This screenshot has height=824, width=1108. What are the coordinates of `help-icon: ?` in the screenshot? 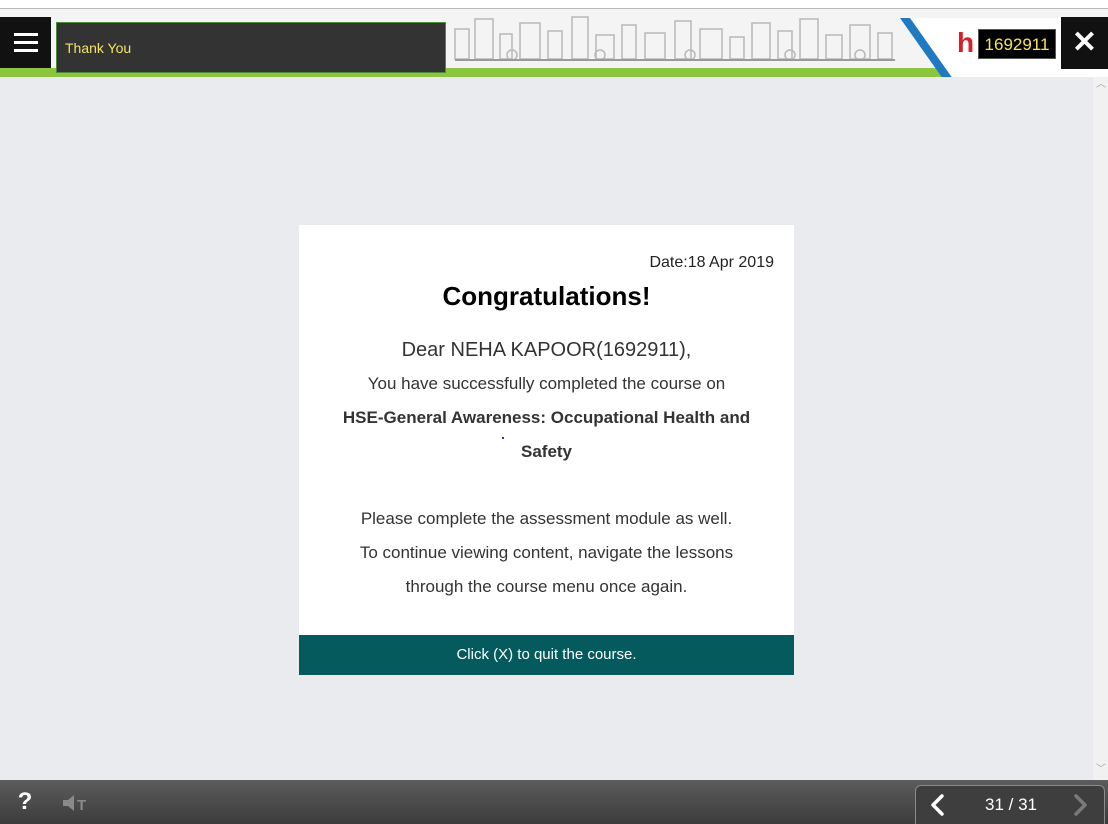 It's located at (25, 802).